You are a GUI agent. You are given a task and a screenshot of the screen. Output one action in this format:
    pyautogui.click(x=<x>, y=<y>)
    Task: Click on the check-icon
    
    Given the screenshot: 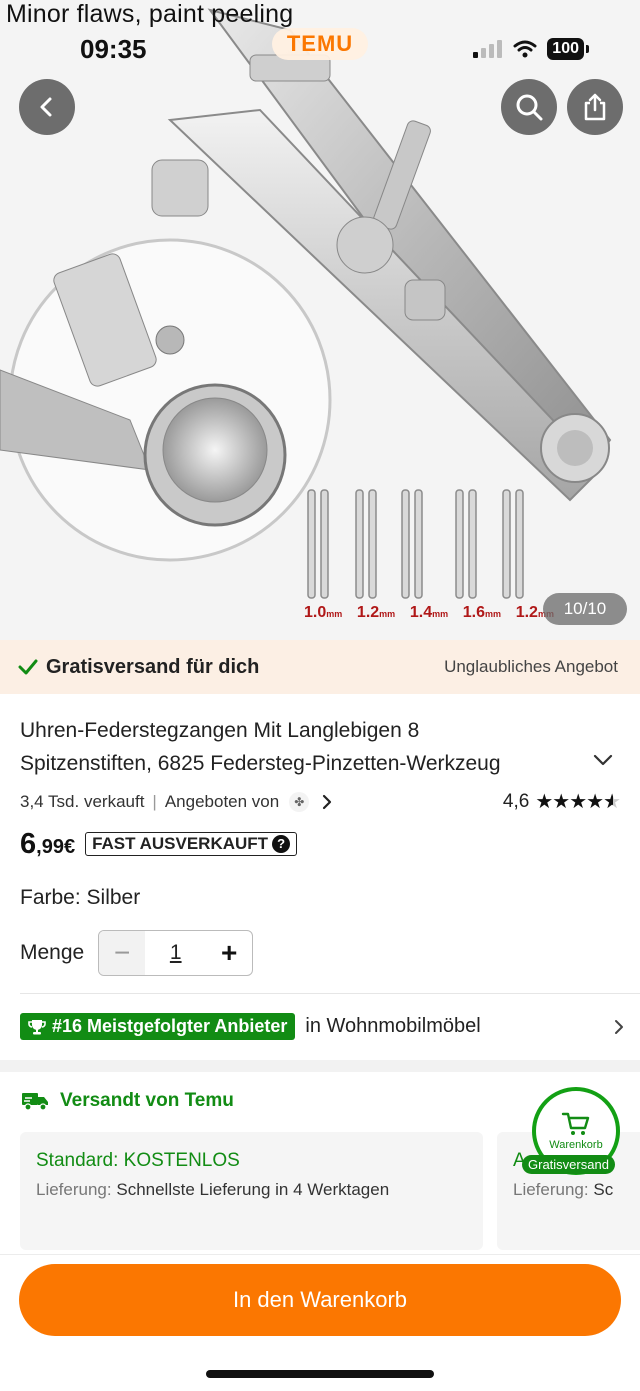 What is the action you would take?
    pyautogui.click(x=28, y=667)
    